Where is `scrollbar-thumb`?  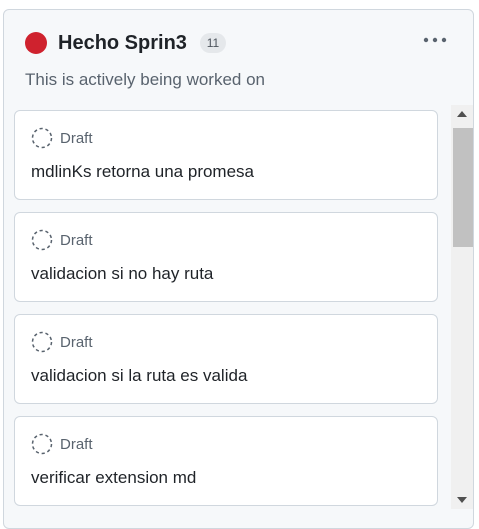 scrollbar-thumb is located at coordinates (463, 187).